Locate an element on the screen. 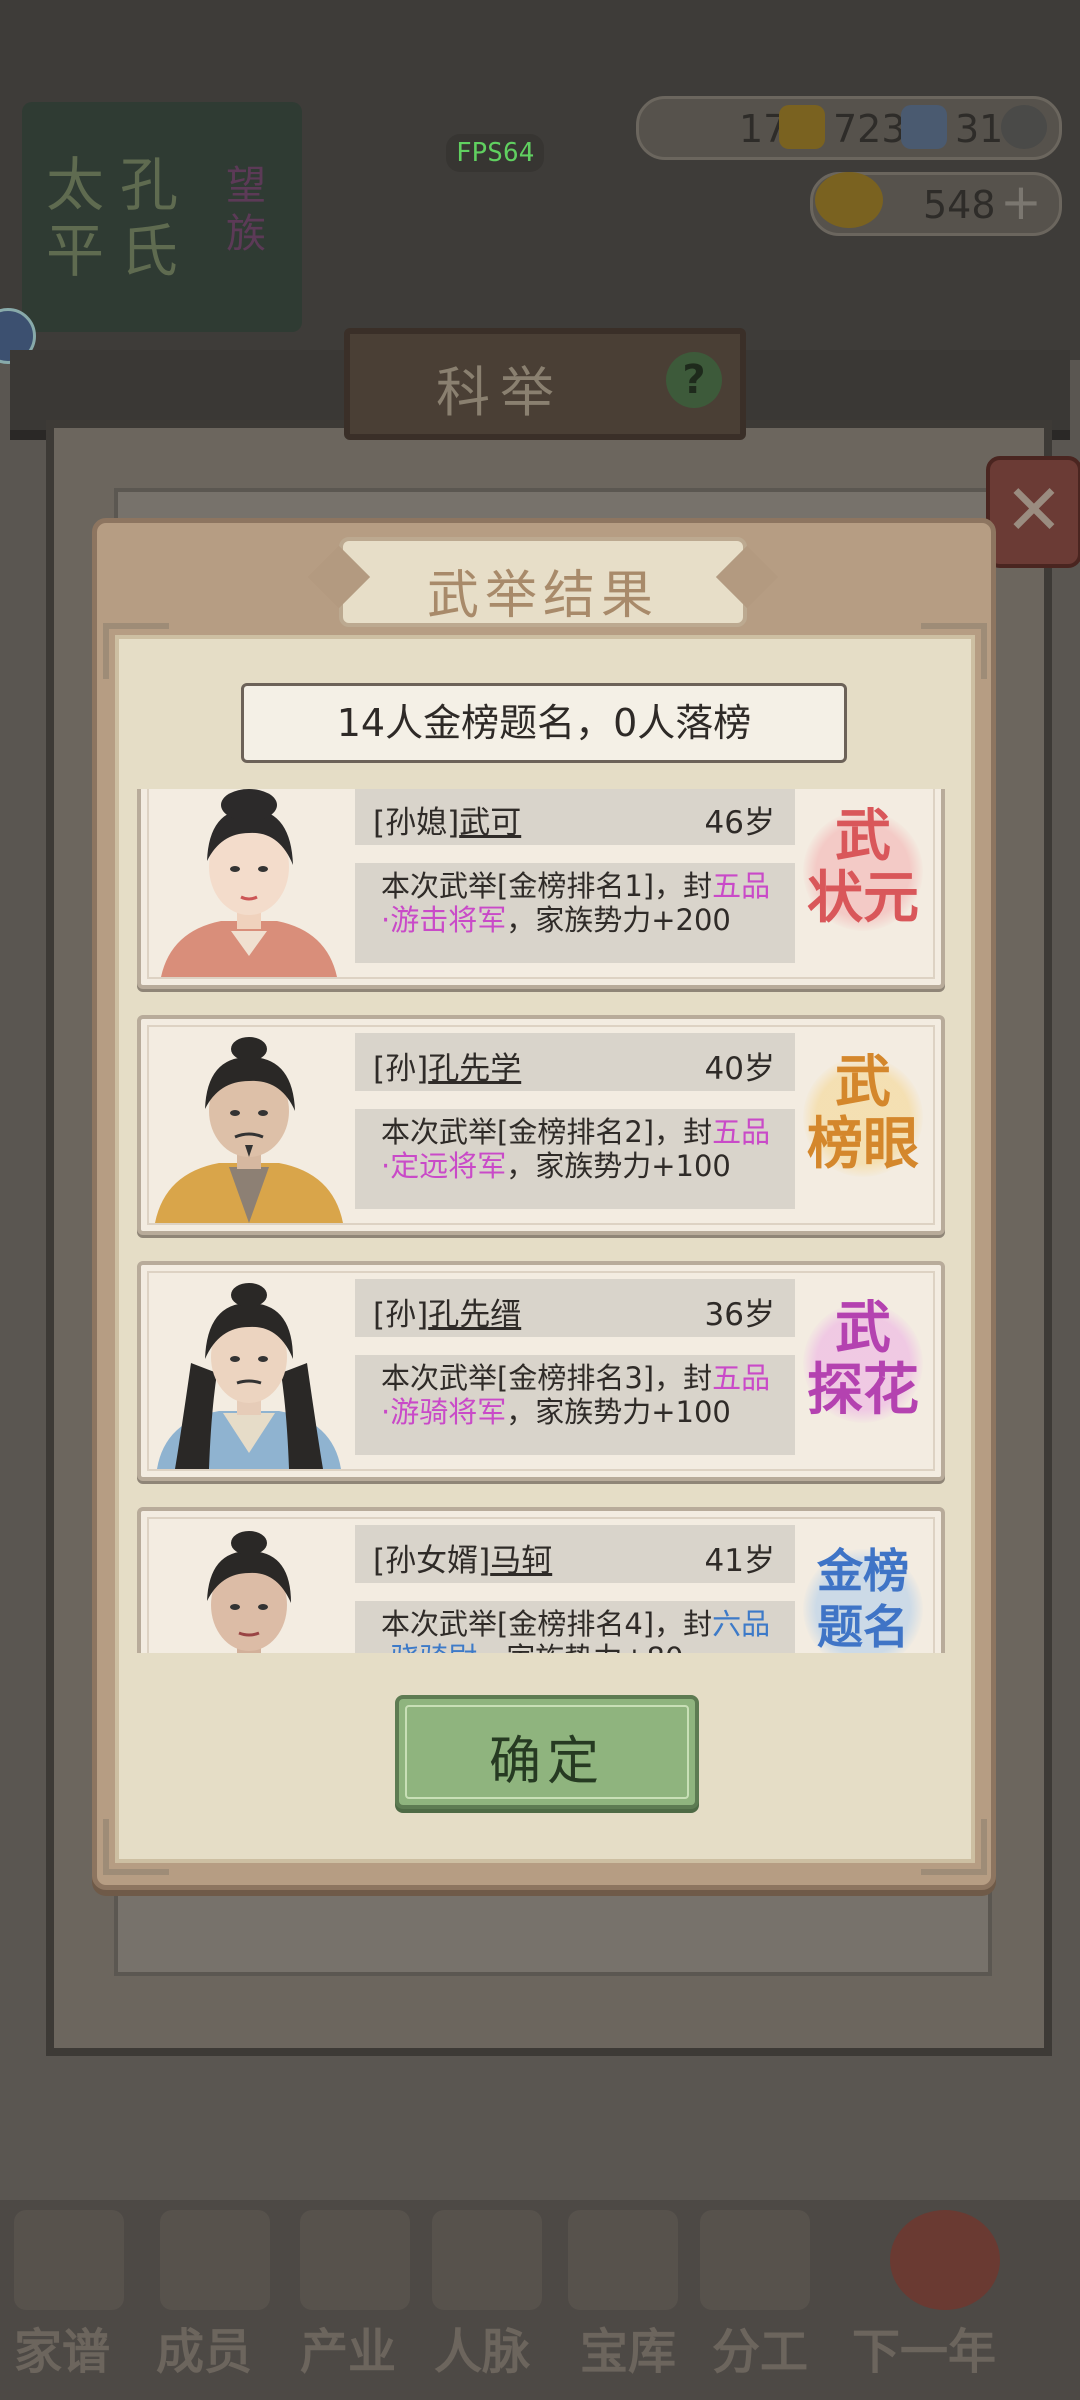 This screenshot has height=2400, width=1080. seal-text: 武榜眼 is located at coordinates (863, 1113).